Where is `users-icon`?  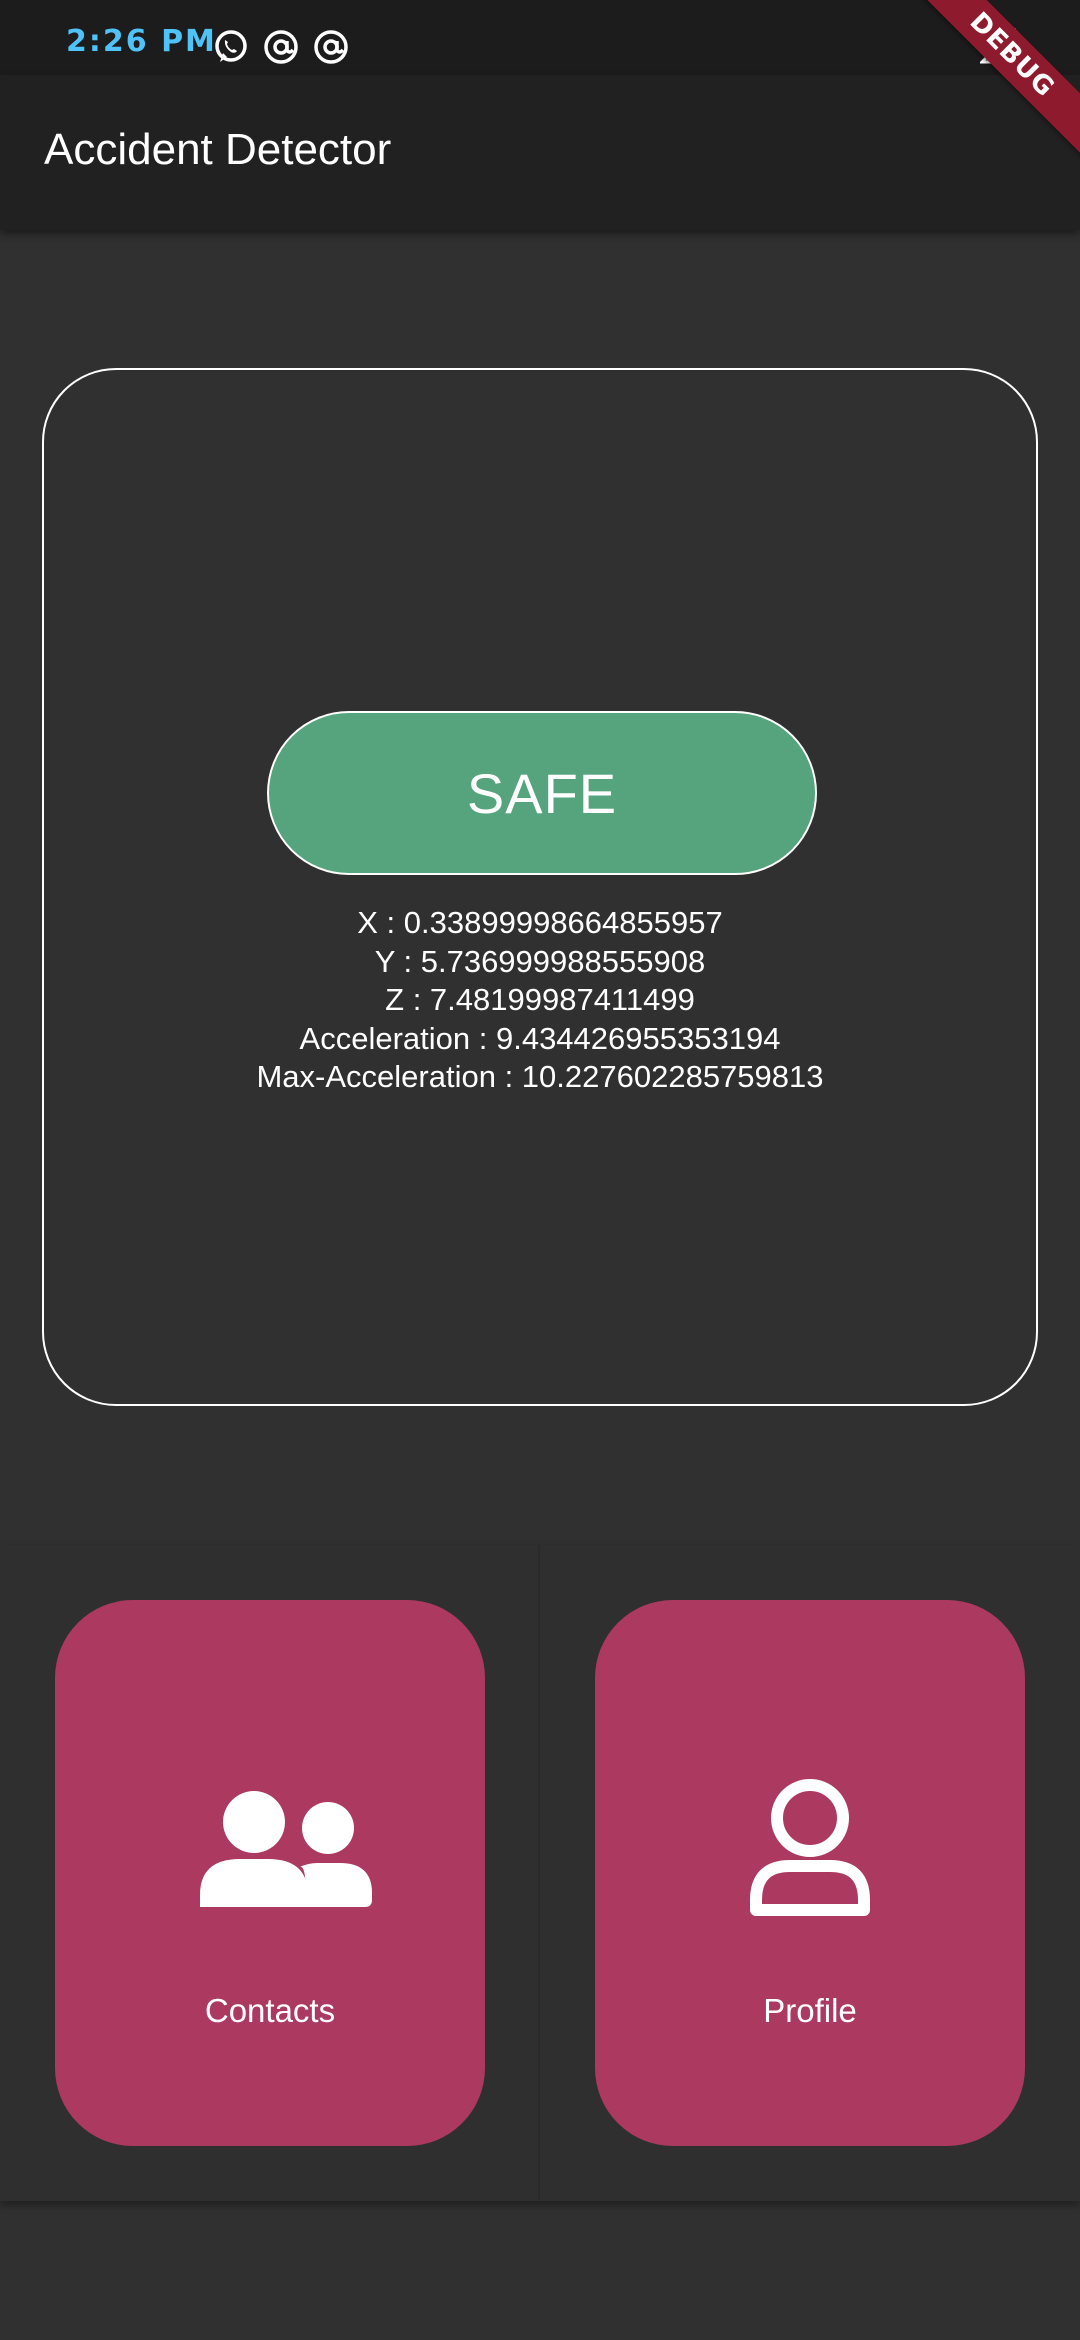
users-icon is located at coordinates (286, 1849).